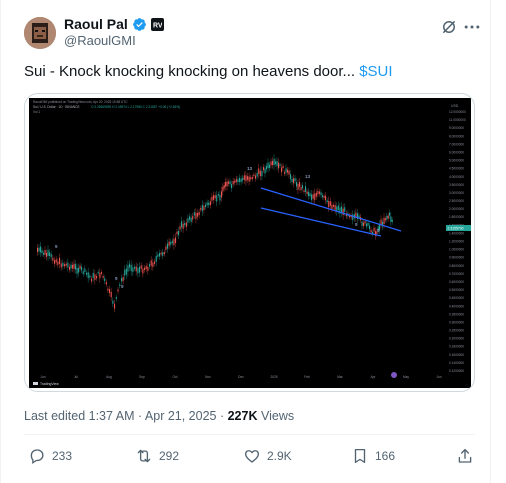 The width and height of the screenshot is (506, 483). Describe the element at coordinates (457, 120) in the screenshot. I see `y-tick-label: 11.0000000` at that location.